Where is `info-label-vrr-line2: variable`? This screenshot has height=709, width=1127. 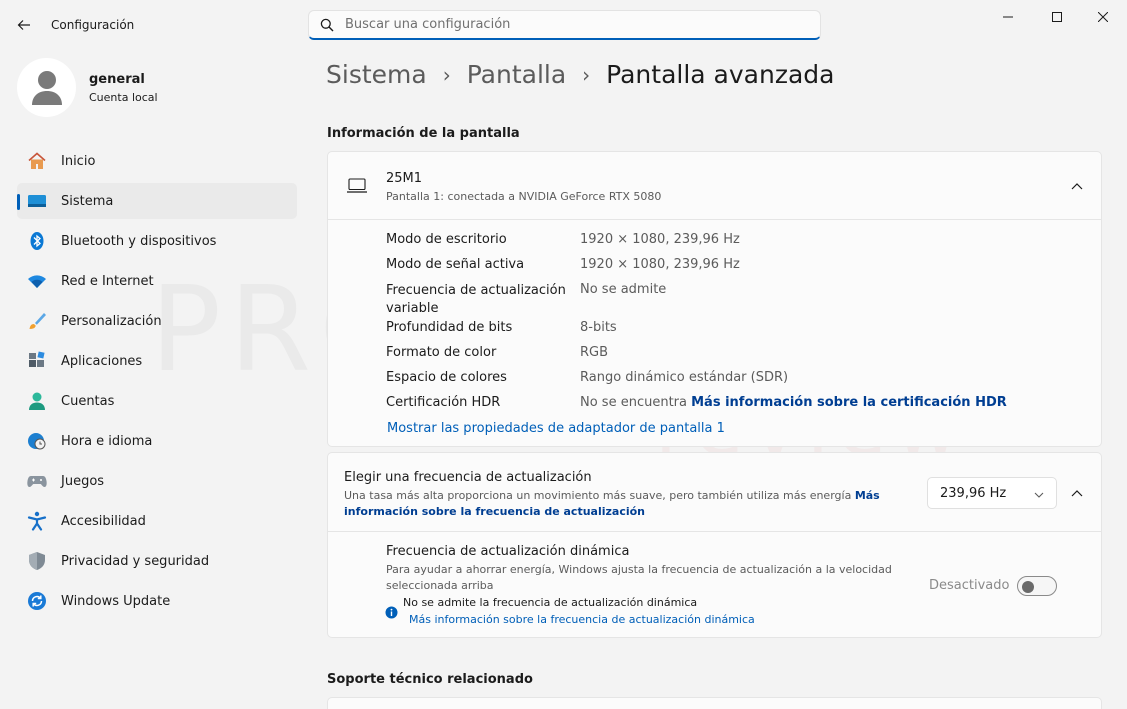
info-label-vrr-line2: variable is located at coordinates (412, 308).